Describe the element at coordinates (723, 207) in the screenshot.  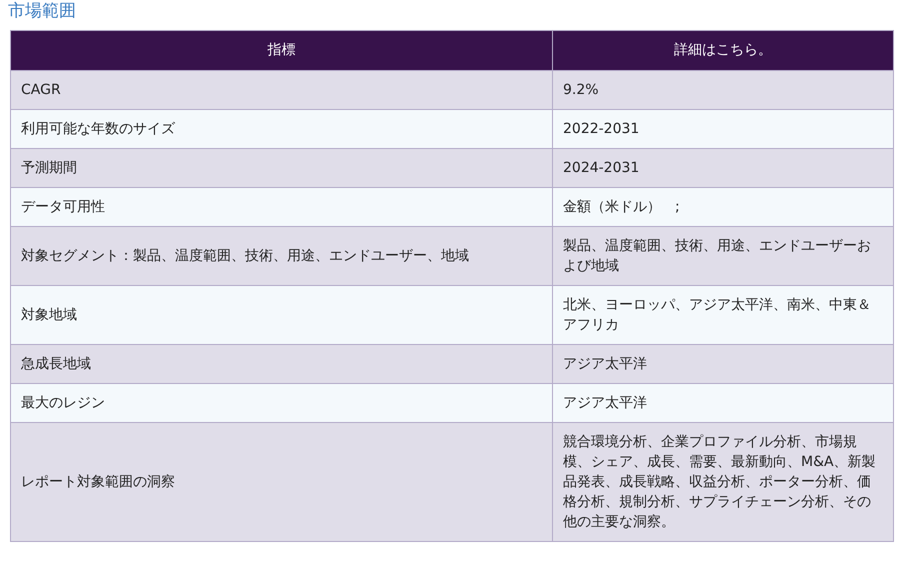
I see `table-cell: 金額（米ドル） ;` at that location.